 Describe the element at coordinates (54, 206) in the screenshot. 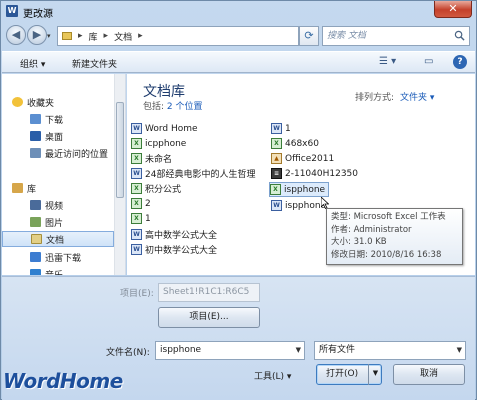

I see `sidebar-item-label: 视频` at that location.